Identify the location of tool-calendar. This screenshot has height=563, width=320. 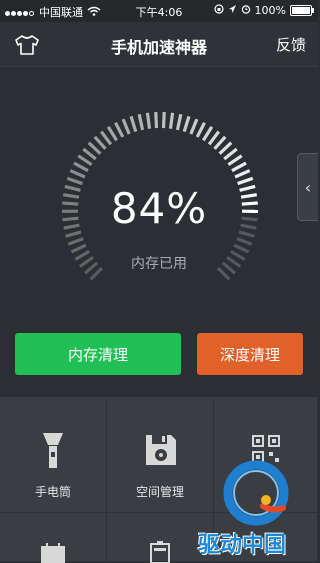
(53, 537).